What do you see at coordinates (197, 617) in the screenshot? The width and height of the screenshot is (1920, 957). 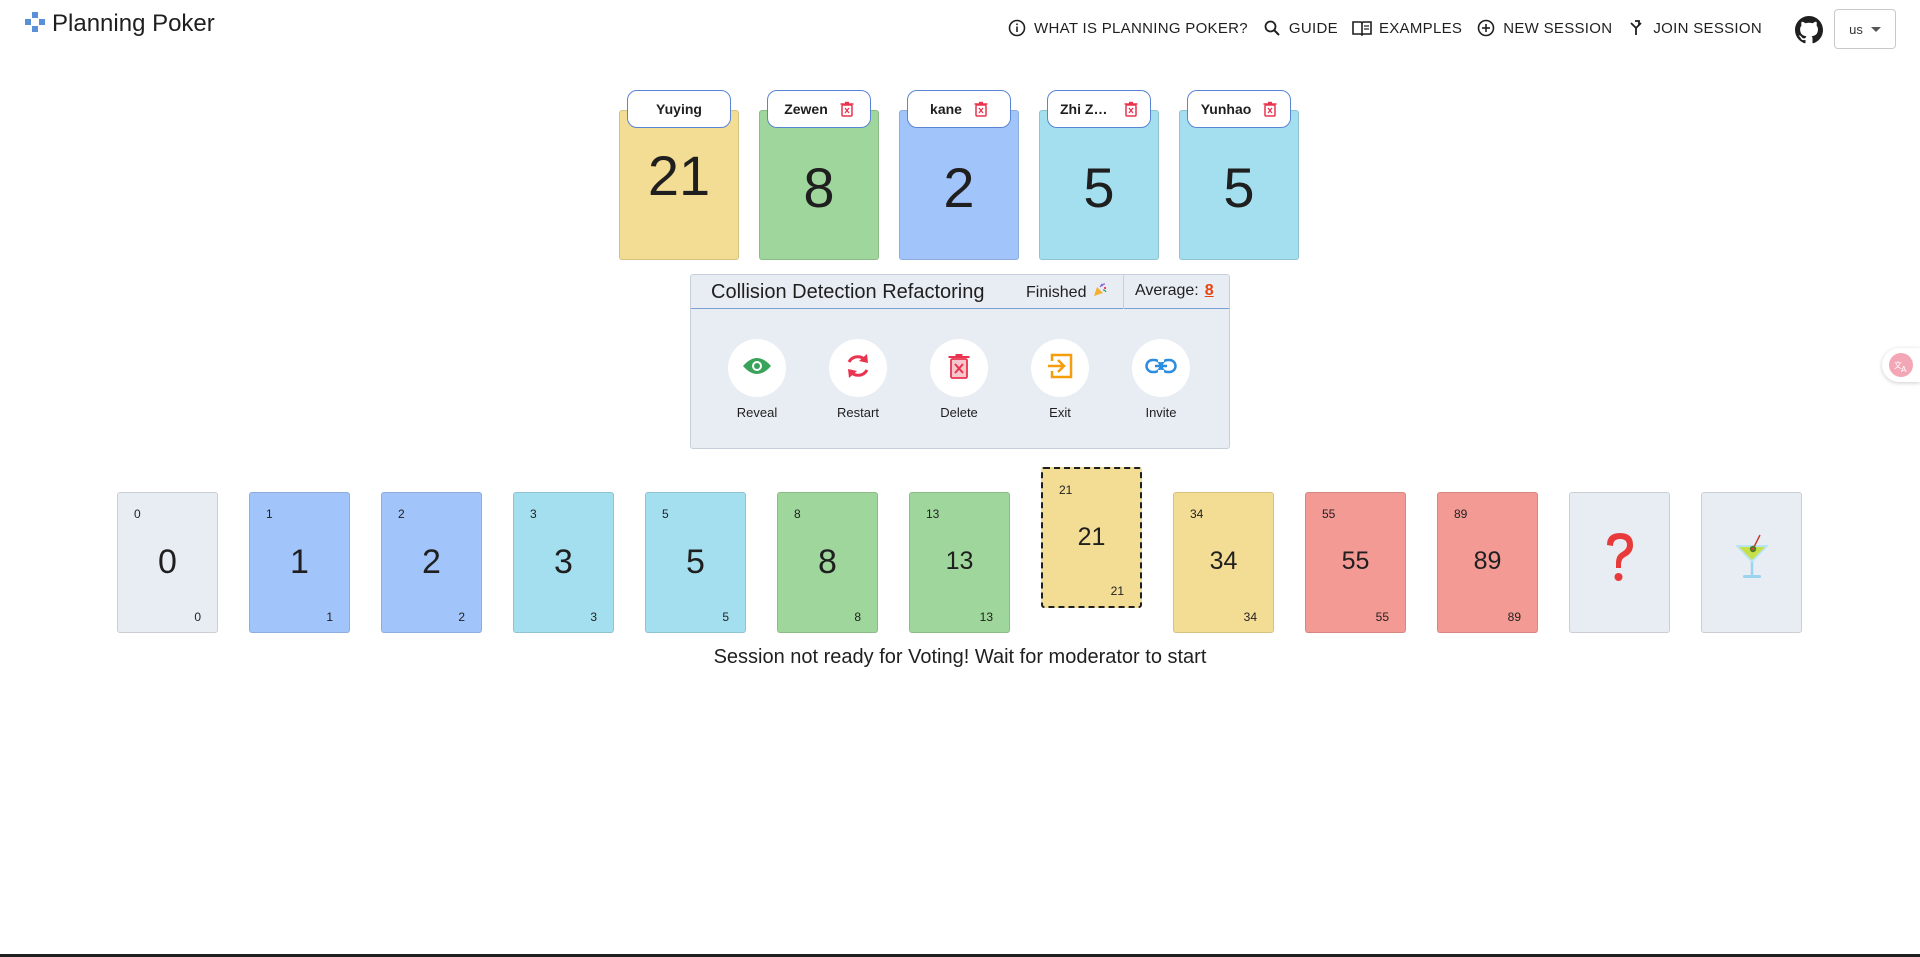 I see `card-corner-value: 0` at bounding box center [197, 617].